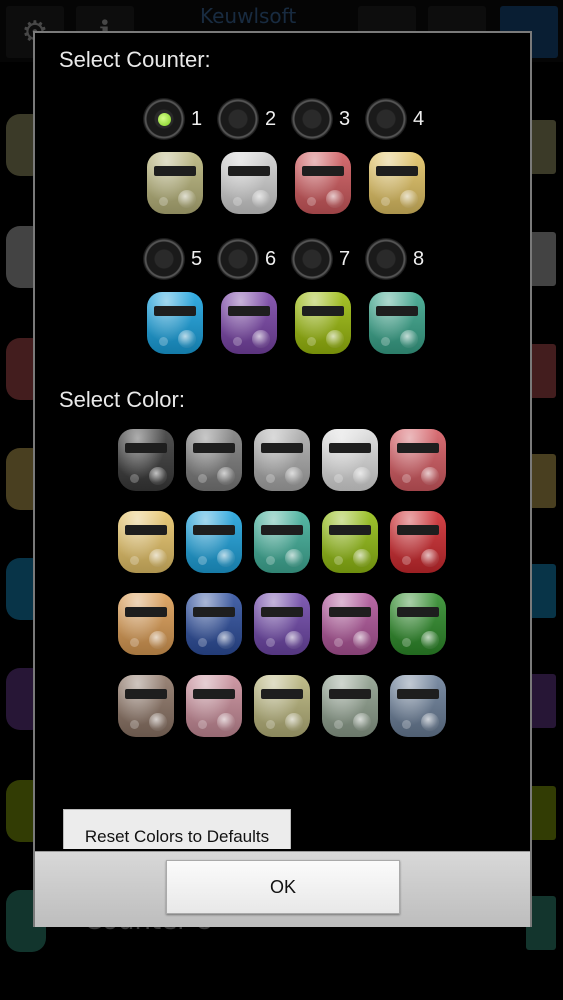  I want to click on radio-label: 4, so click(419, 118).